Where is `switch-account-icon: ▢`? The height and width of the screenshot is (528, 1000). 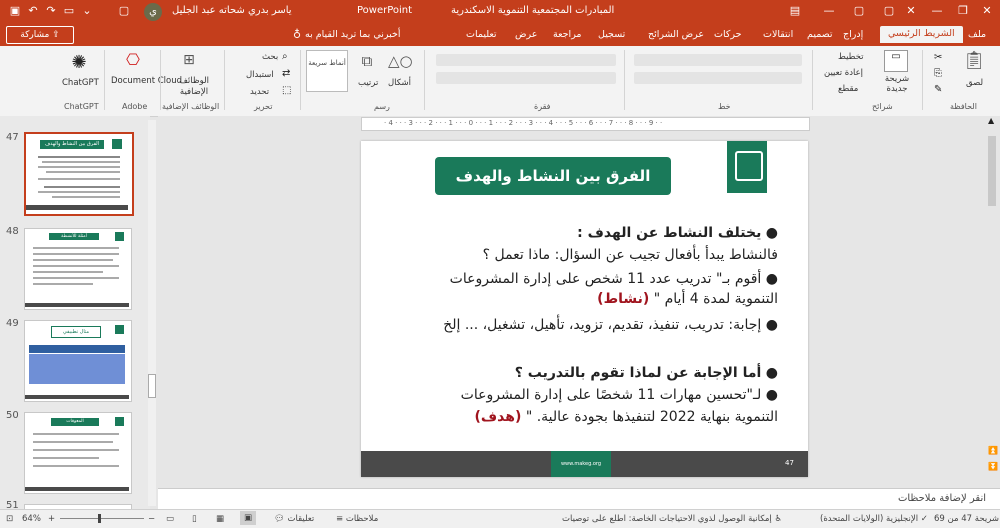
switch-account-icon: ▢ is located at coordinates (124, 11).